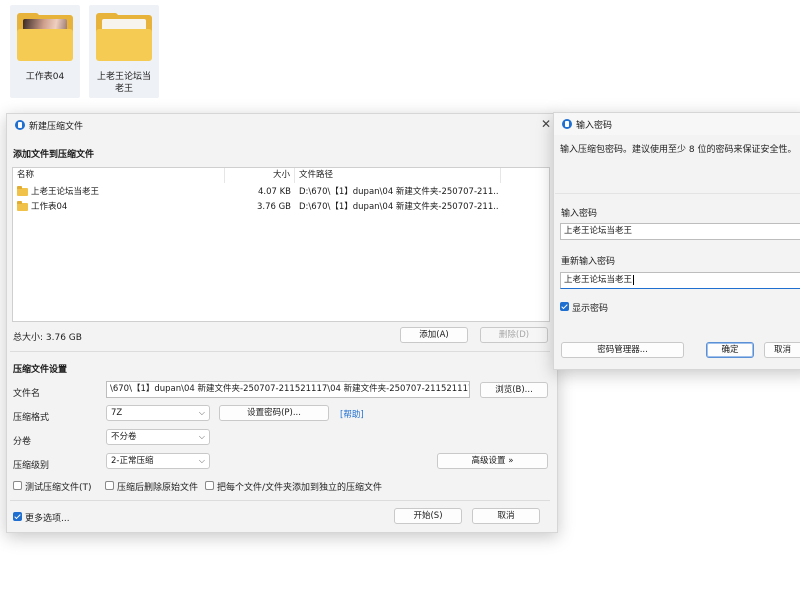 The height and width of the screenshot is (601, 800). What do you see at coordinates (40, 370) in the screenshot?
I see `settings-section-title: 压缩文件设置` at bounding box center [40, 370].